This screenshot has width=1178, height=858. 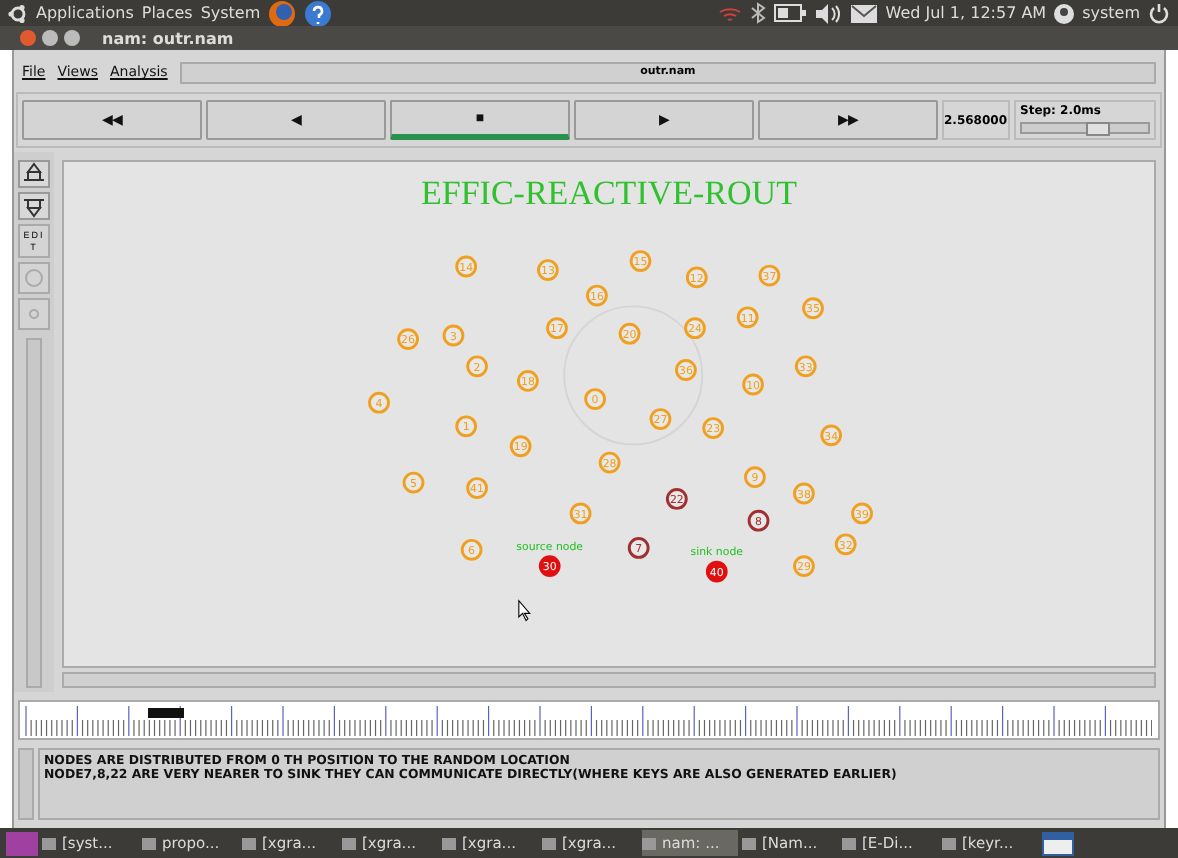 I want to click on canvas-title: EFFIC-REACTIVE-ROUT, so click(x=609, y=194).